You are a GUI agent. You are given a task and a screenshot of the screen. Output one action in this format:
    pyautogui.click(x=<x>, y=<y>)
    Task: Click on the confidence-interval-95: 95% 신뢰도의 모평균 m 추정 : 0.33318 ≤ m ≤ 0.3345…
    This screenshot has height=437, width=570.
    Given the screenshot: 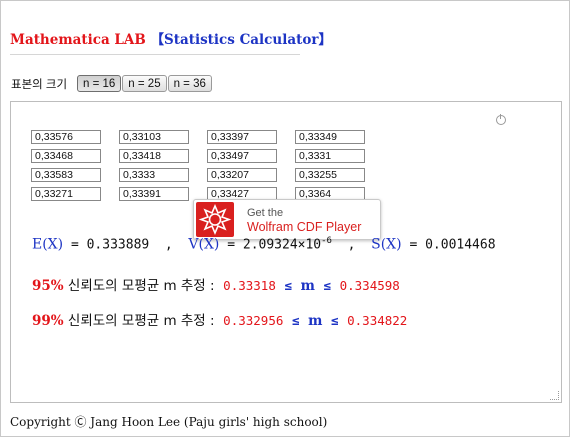 What is the action you would take?
    pyautogui.click(x=216, y=284)
    